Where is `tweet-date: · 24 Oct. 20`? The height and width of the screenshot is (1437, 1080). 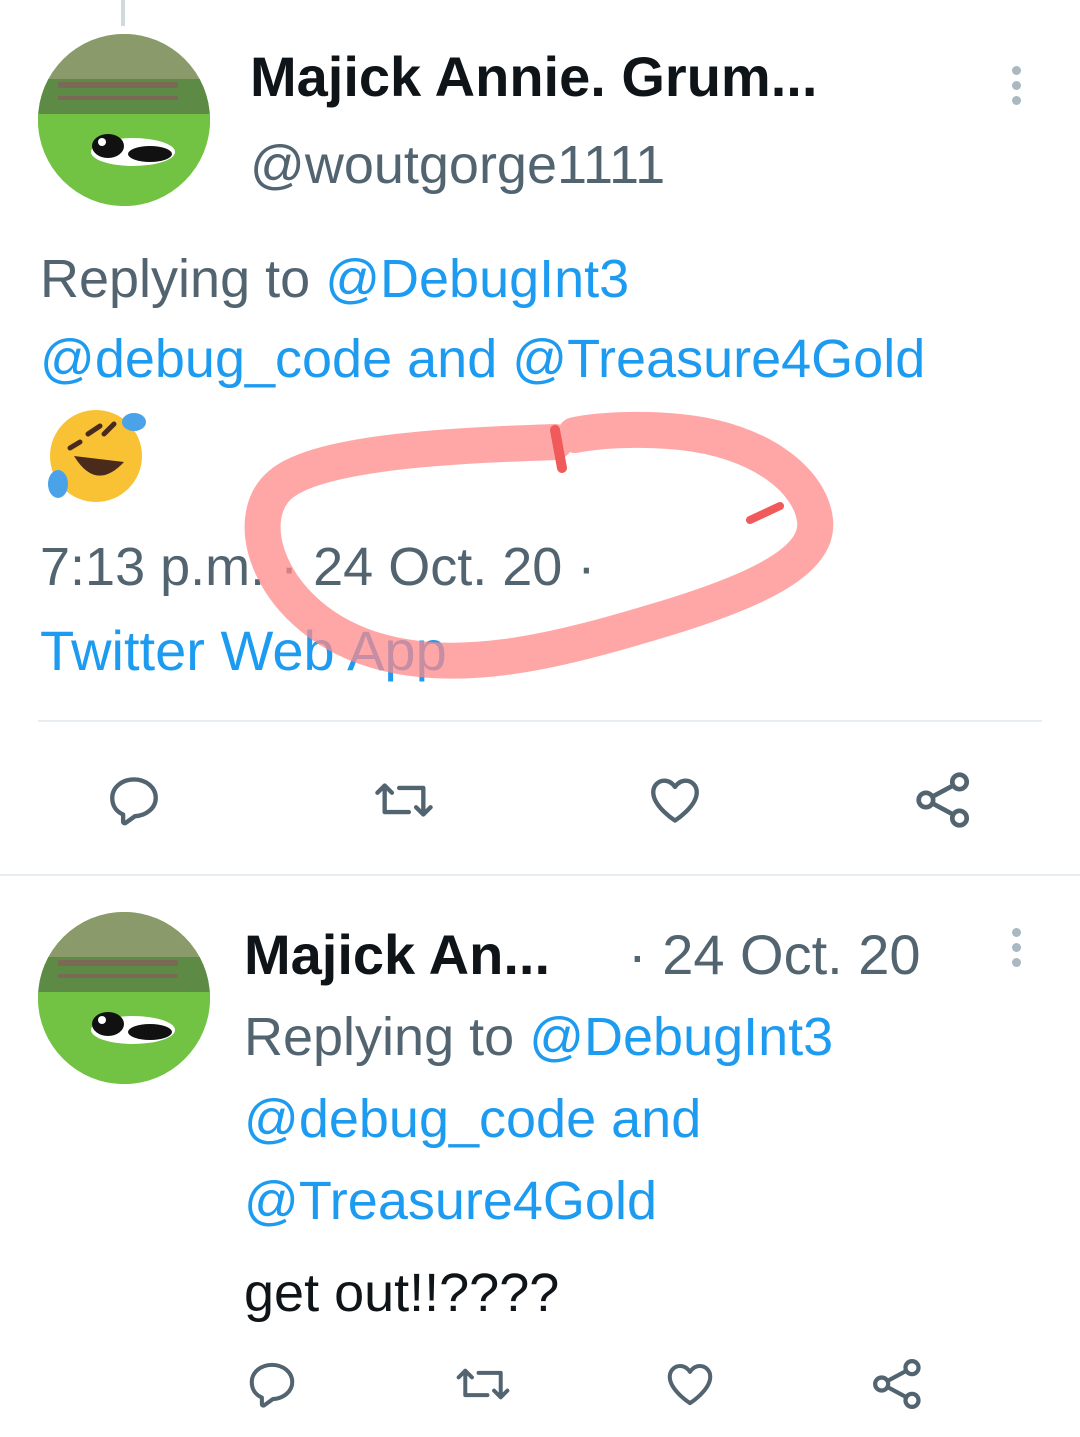 tweet-date: · 24 Oct. 20 is located at coordinates (774, 954).